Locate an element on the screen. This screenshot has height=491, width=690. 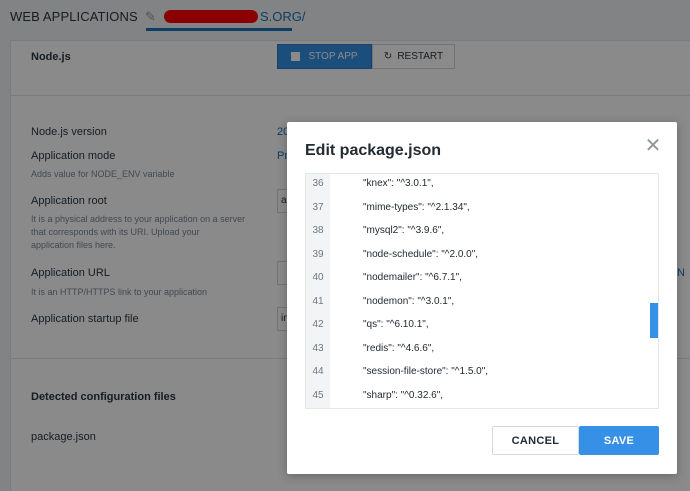
line-number: 43 is located at coordinates (318, 348).